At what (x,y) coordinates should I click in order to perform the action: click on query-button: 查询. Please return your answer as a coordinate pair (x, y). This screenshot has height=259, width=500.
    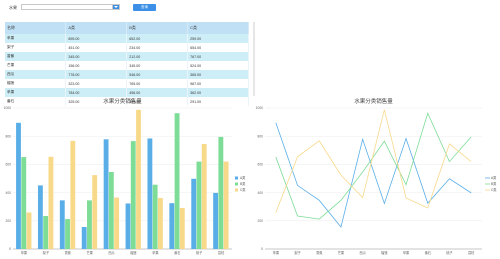
    Looking at the image, I should click on (144, 7).